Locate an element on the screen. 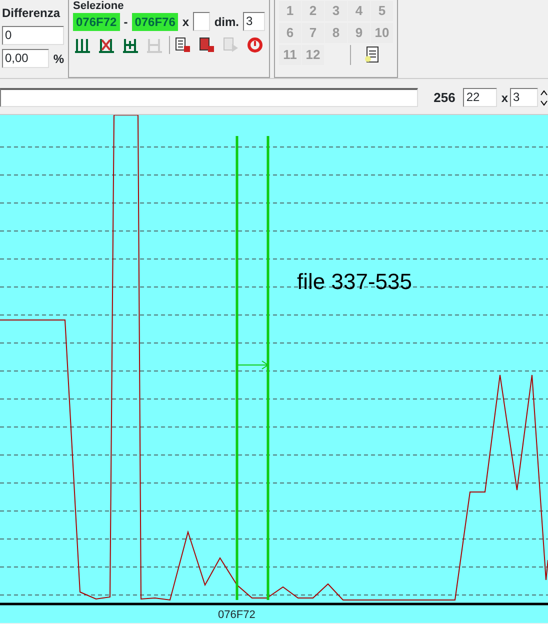 The height and width of the screenshot is (624, 548). height-field: 3 is located at coordinates (524, 97).